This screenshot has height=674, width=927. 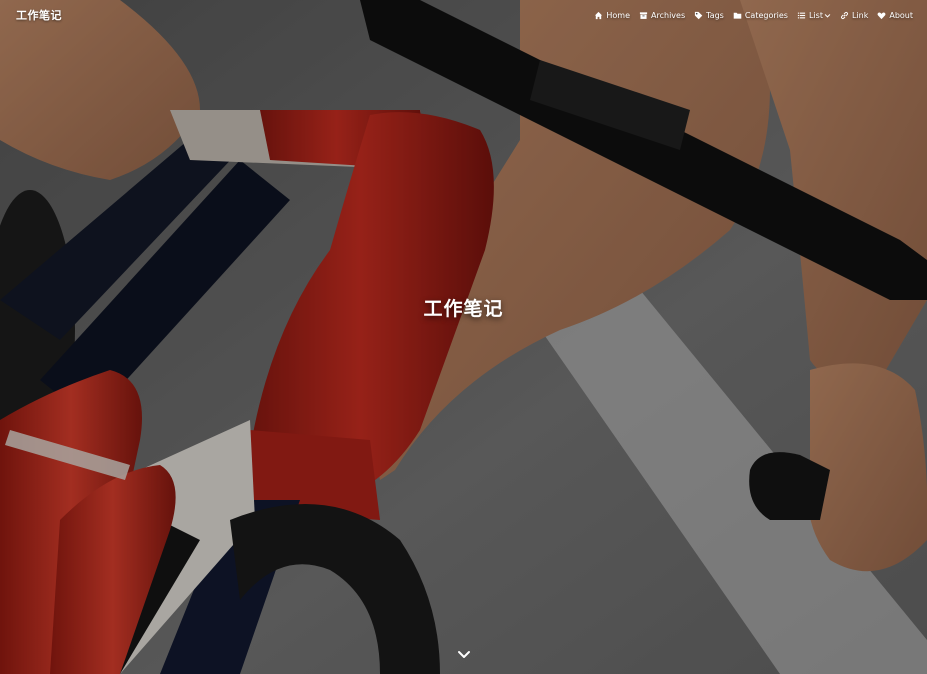 I want to click on nav-item-link: Link, so click(x=854, y=15).